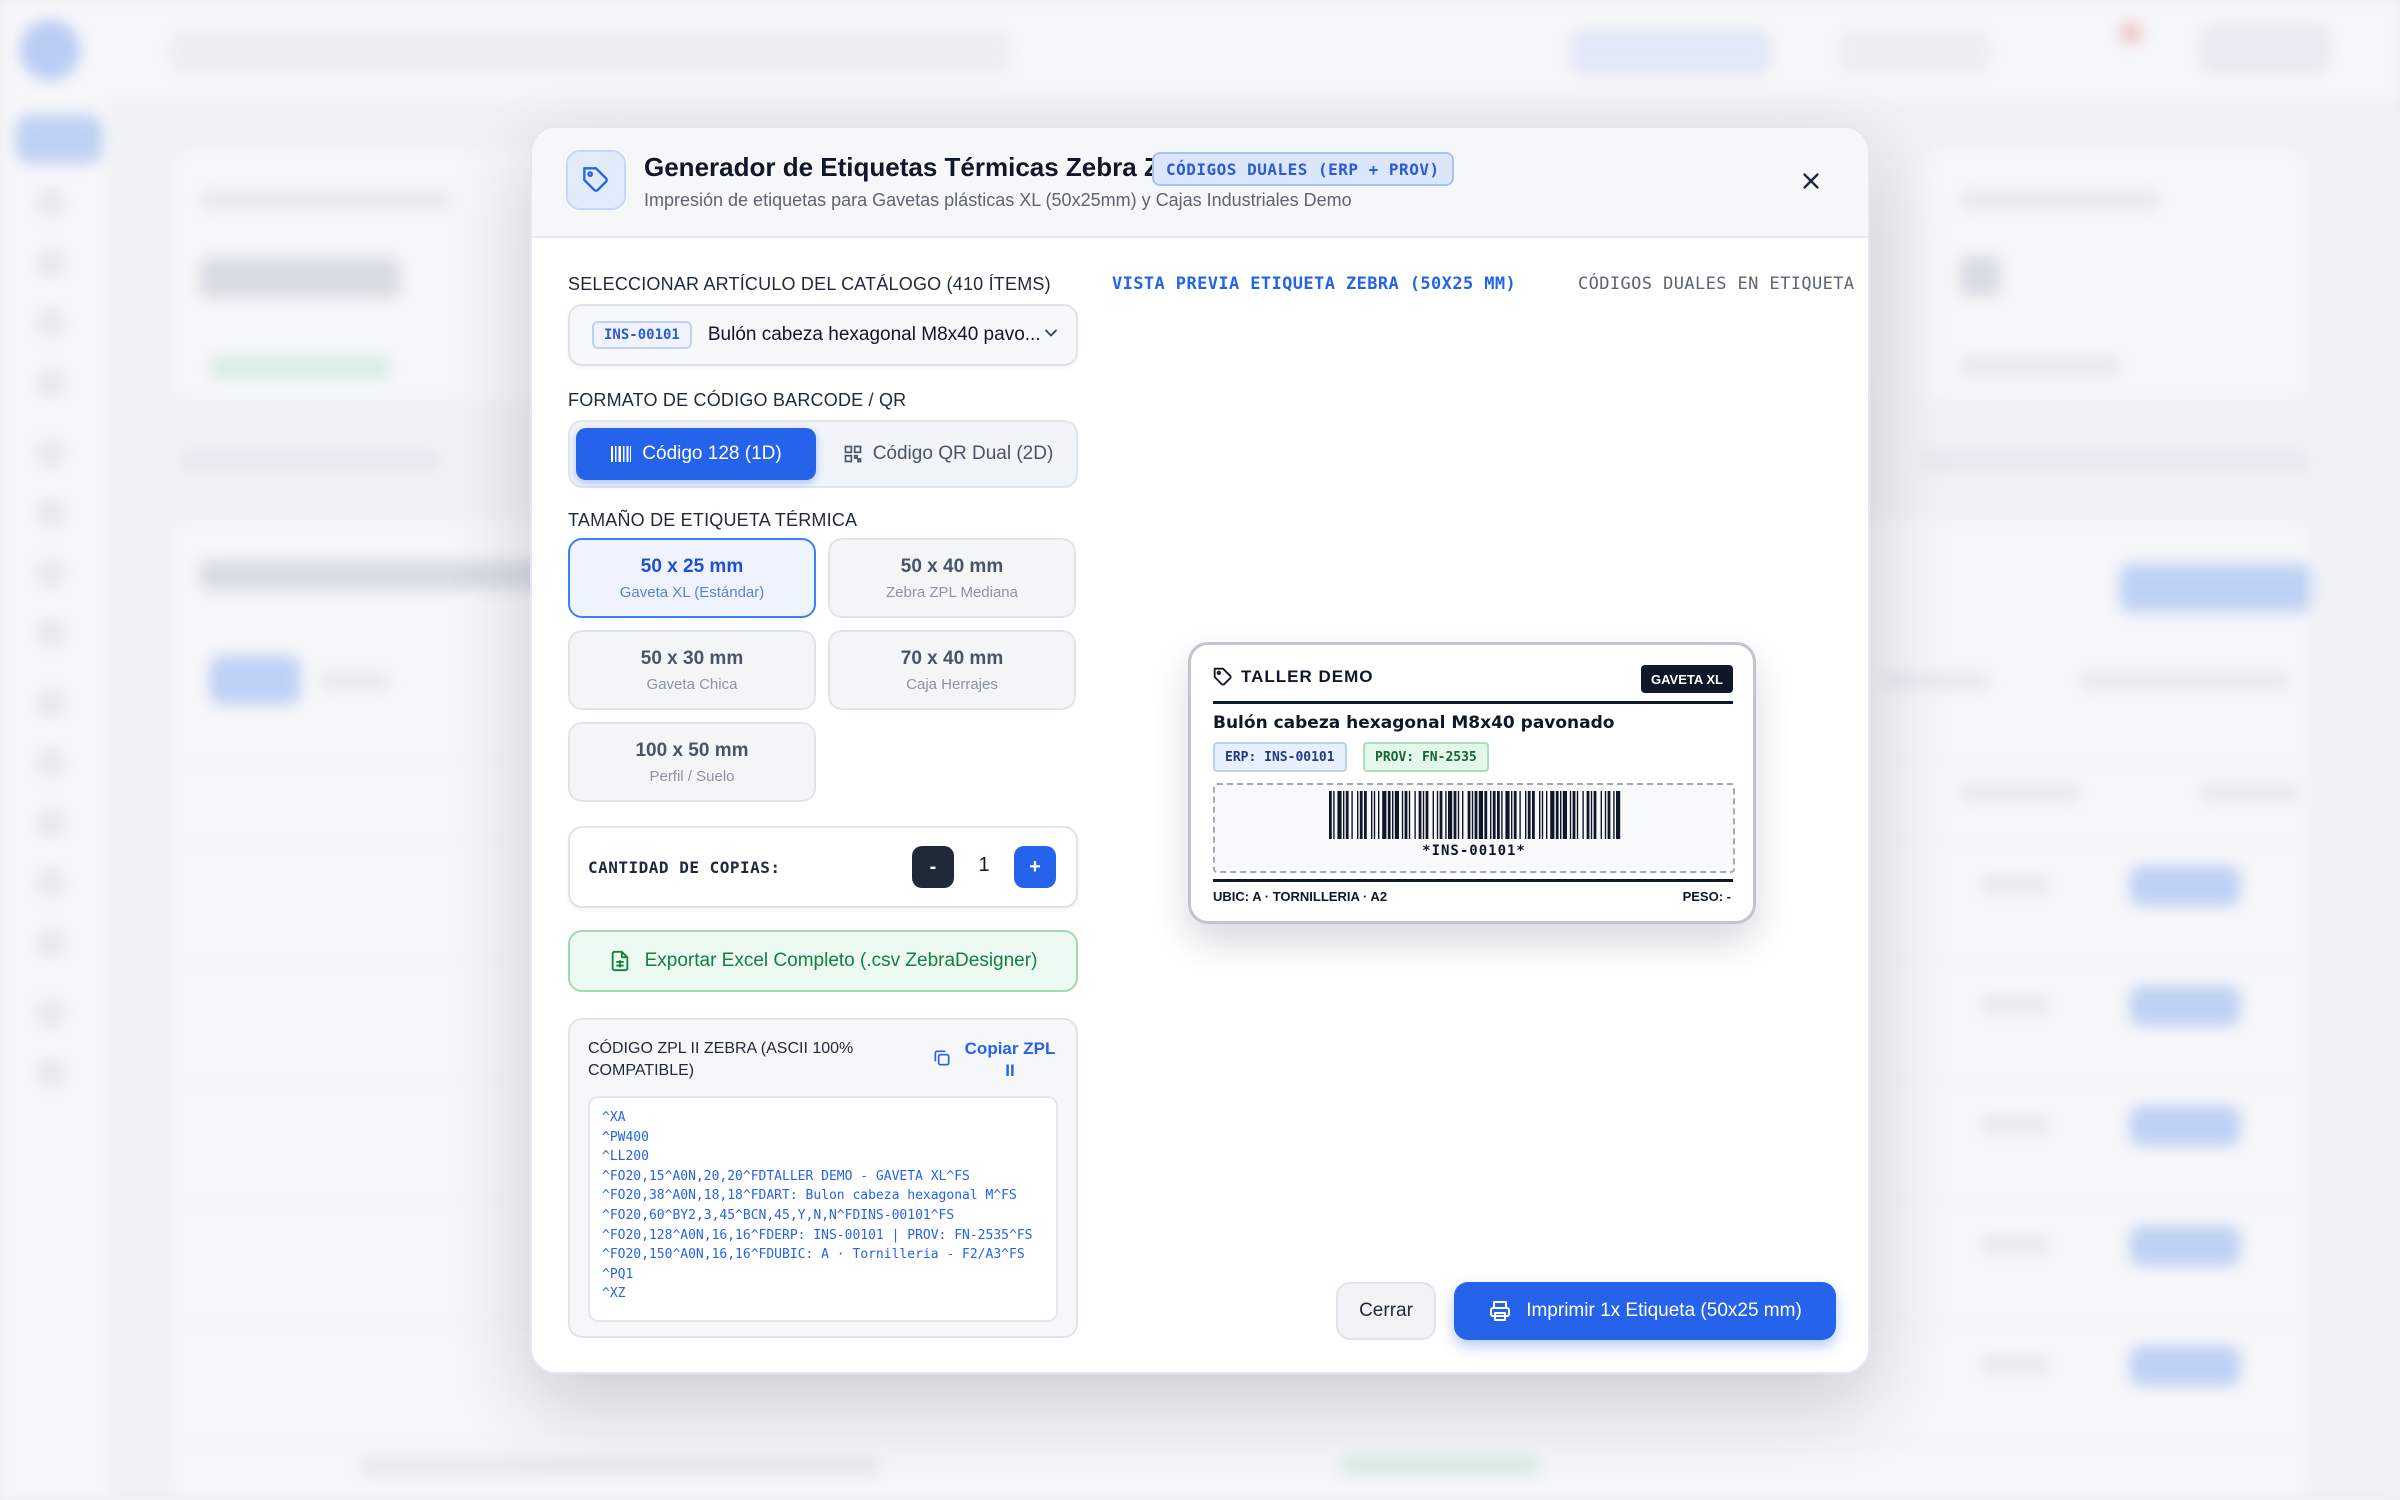 This screenshot has height=1500, width=2400. What do you see at coordinates (614, 1294) in the screenshot?
I see `zpl-line: ^XZ` at bounding box center [614, 1294].